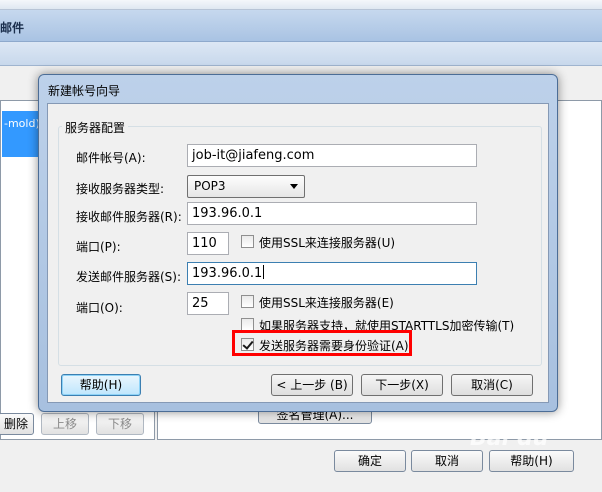 The image size is (602, 492). What do you see at coordinates (227, 213) in the screenshot?
I see `incoming-server-value: 193.96.0.1` at bounding box center [227, 213].